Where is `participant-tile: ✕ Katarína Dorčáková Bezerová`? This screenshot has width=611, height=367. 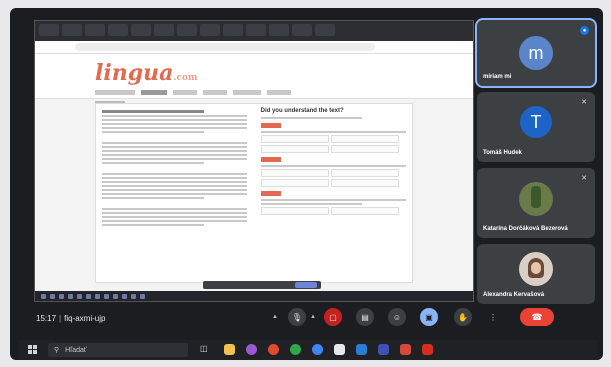
participant-tile: ✕ Katarína Dorčáková Bezerová is located at coordinates (536, 203).